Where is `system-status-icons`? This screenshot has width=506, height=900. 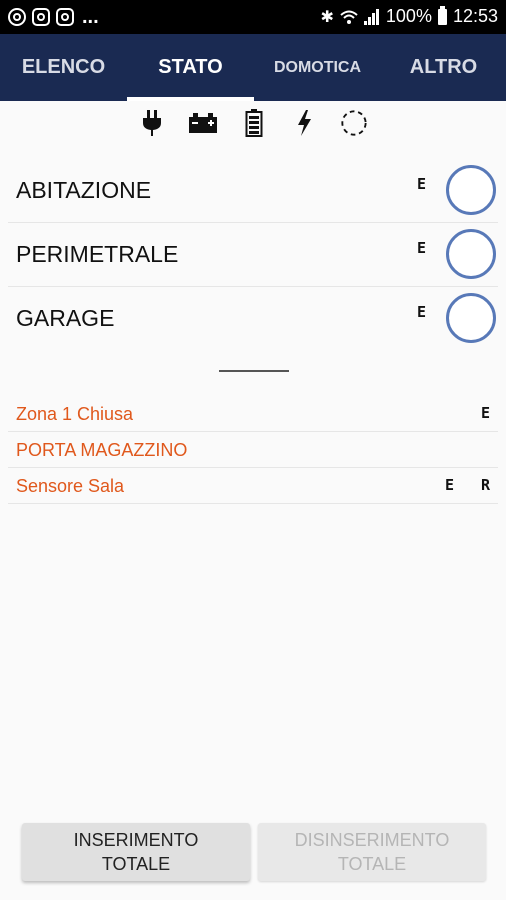
system-status-icons is located at coordinates (253, 123).